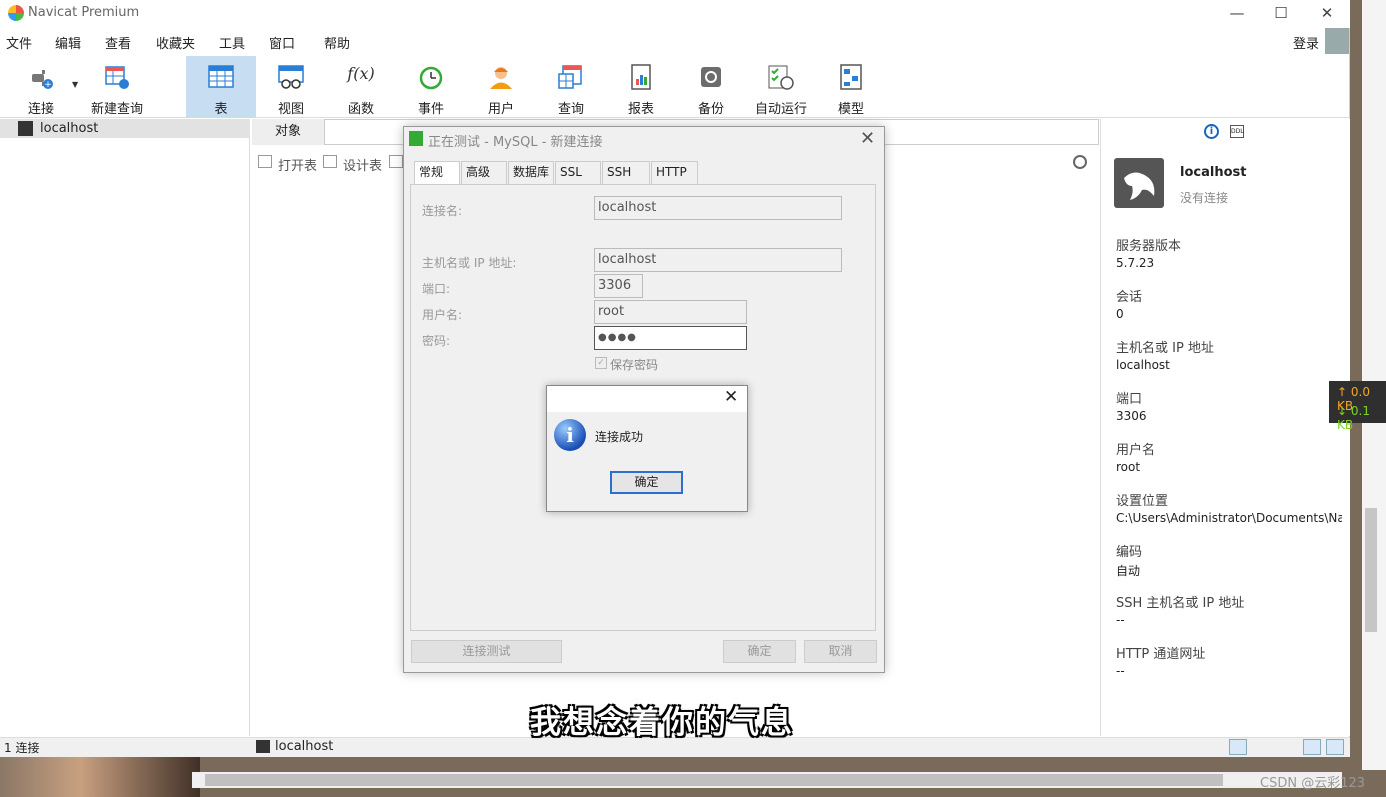 Image resolution: width=1386 pixels, height=797 pixels. I want to click on toolbar-event-label: 事件, so click(430, 109).